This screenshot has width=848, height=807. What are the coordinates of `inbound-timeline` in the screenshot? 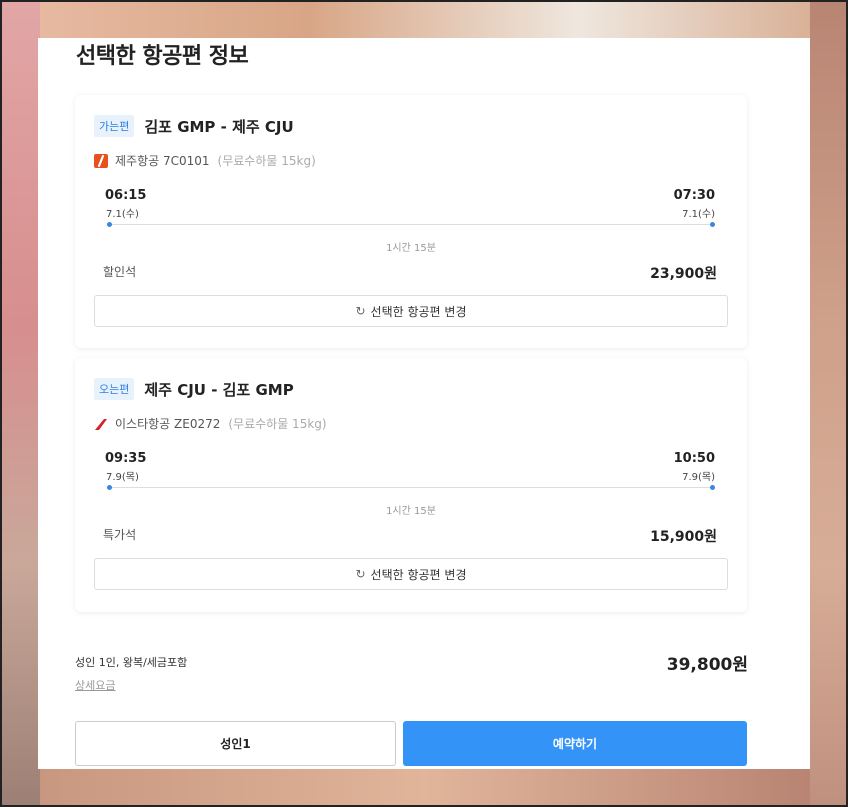 It's located at (411, 487).